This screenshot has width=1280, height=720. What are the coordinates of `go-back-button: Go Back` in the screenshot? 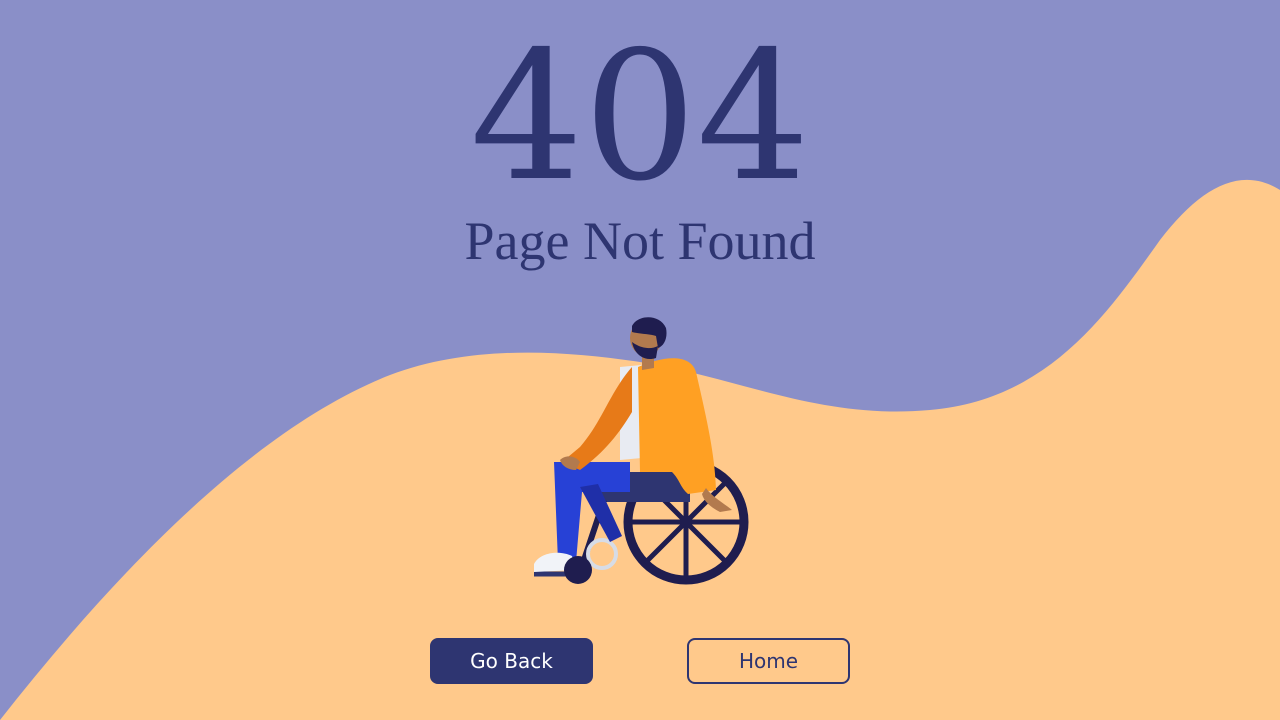 It's located at (511, 661).